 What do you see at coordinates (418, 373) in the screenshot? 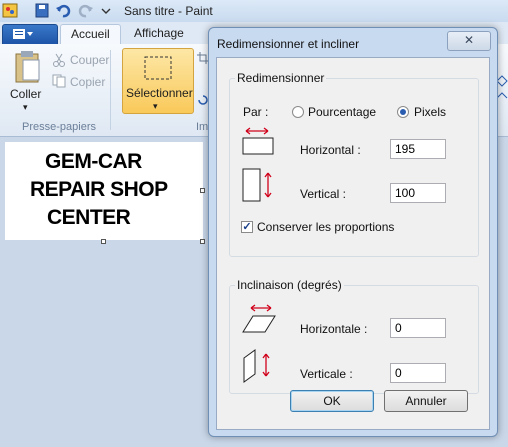
I see `skew-vertical-input` at bounding box center [418, 373].